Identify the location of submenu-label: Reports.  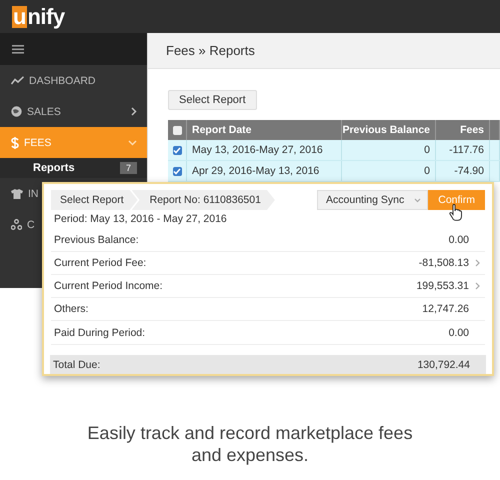
(54, 168).